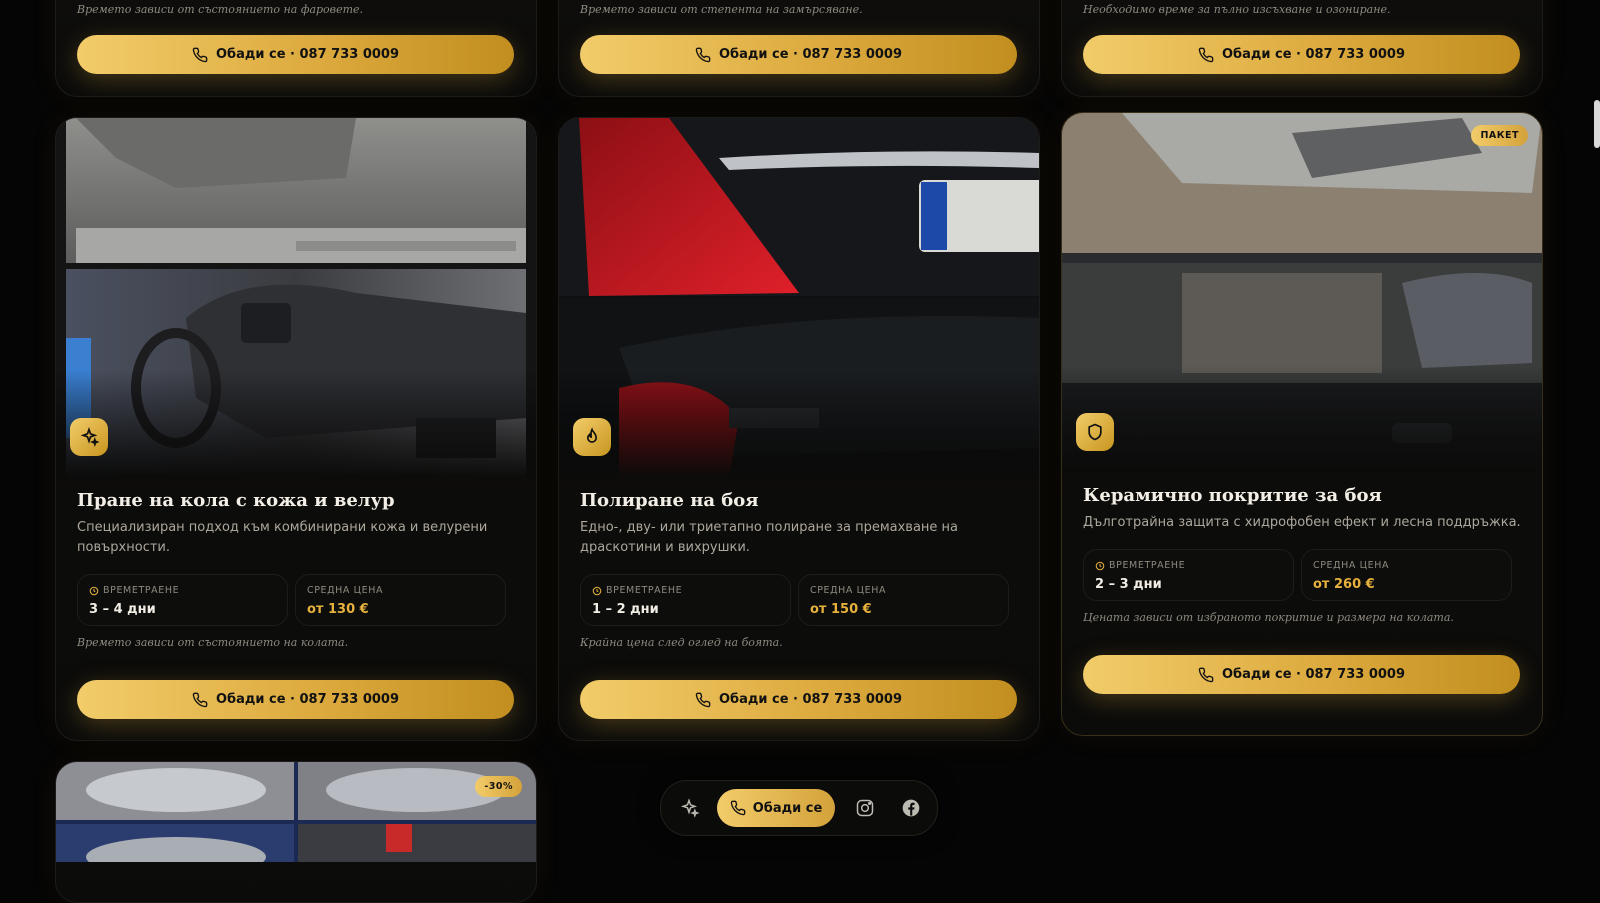  I want to click on dock-call-button: Обади се, so click(776, 808).